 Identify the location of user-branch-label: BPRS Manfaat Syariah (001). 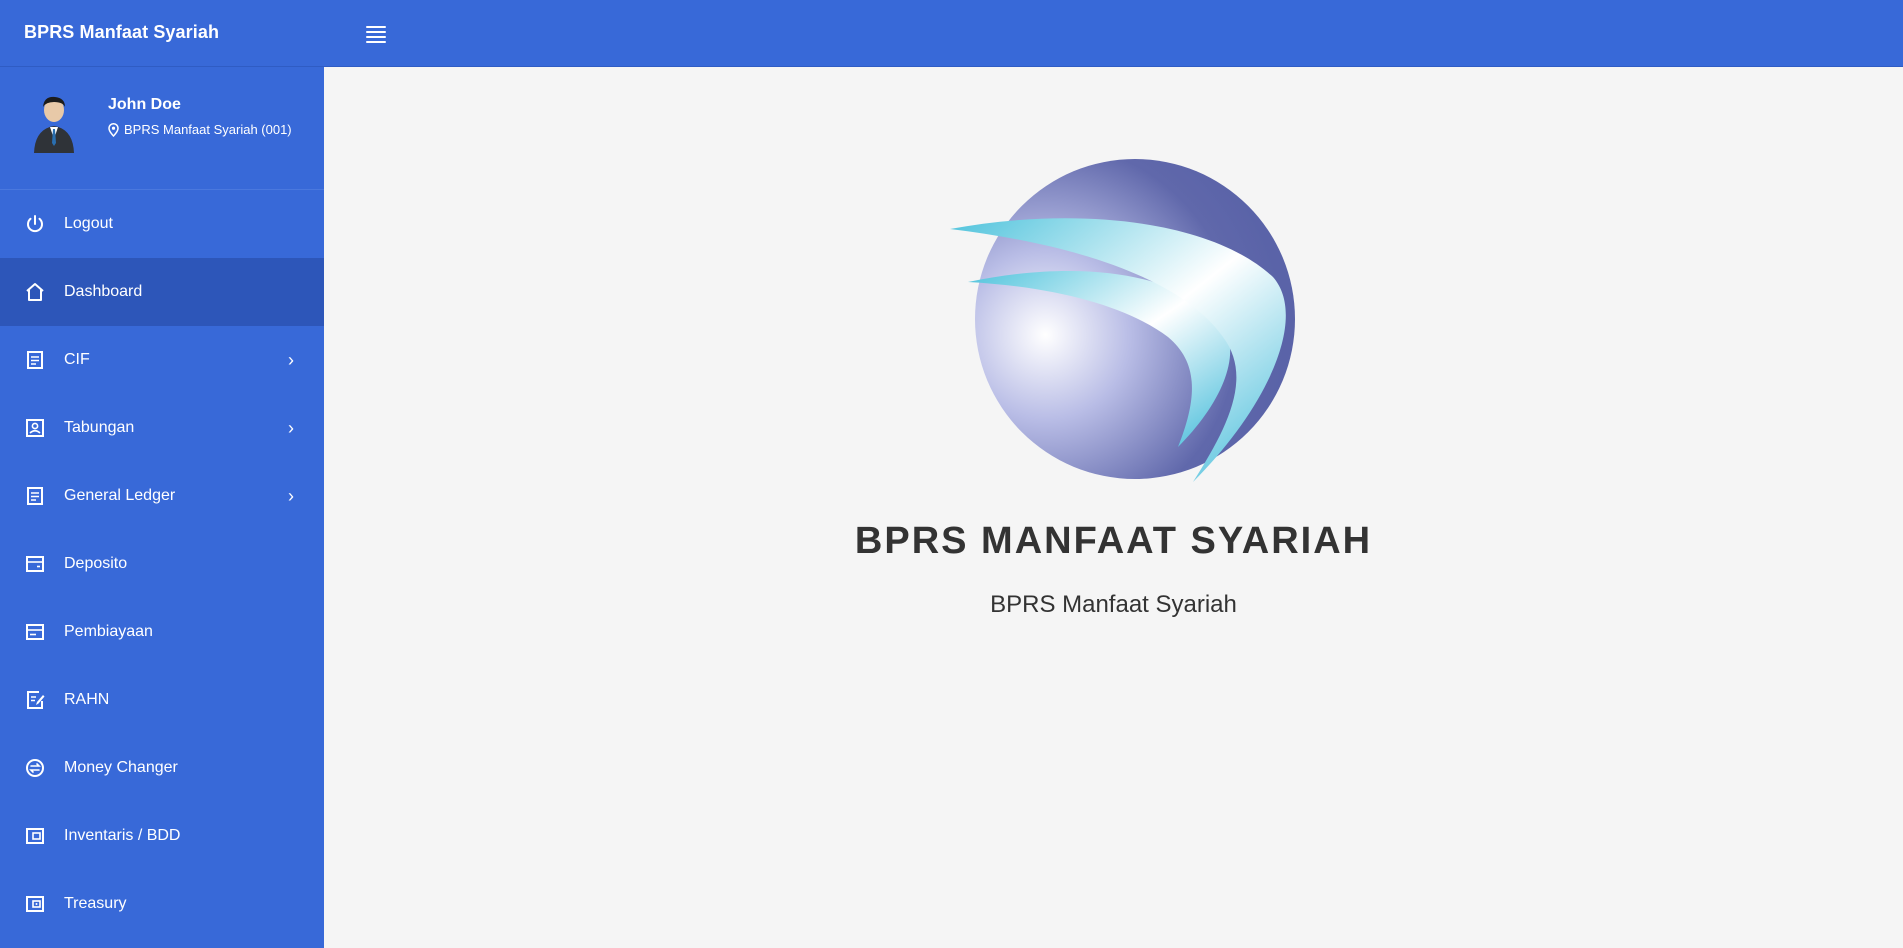
(208, 129).